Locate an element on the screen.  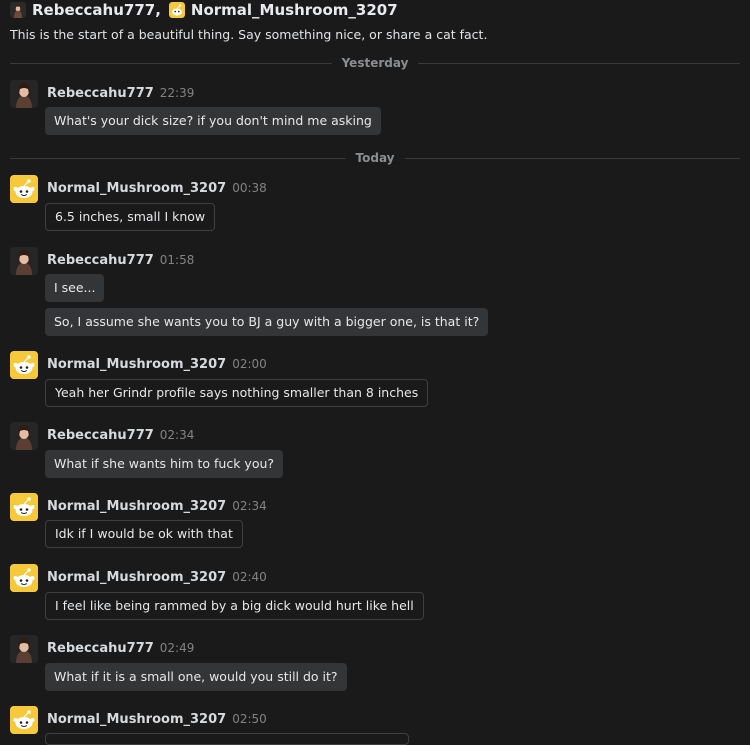
message-timestamp: 02:50 is located at coordinates (249, 719).